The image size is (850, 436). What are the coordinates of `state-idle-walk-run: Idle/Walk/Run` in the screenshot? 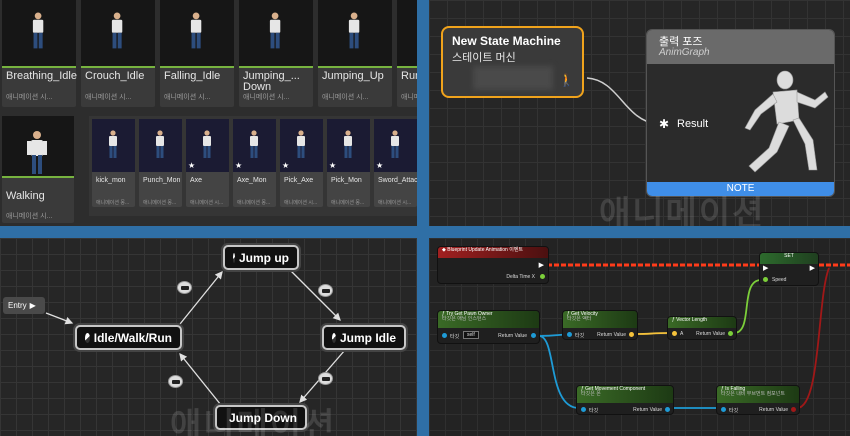 It's located at (128, 337).